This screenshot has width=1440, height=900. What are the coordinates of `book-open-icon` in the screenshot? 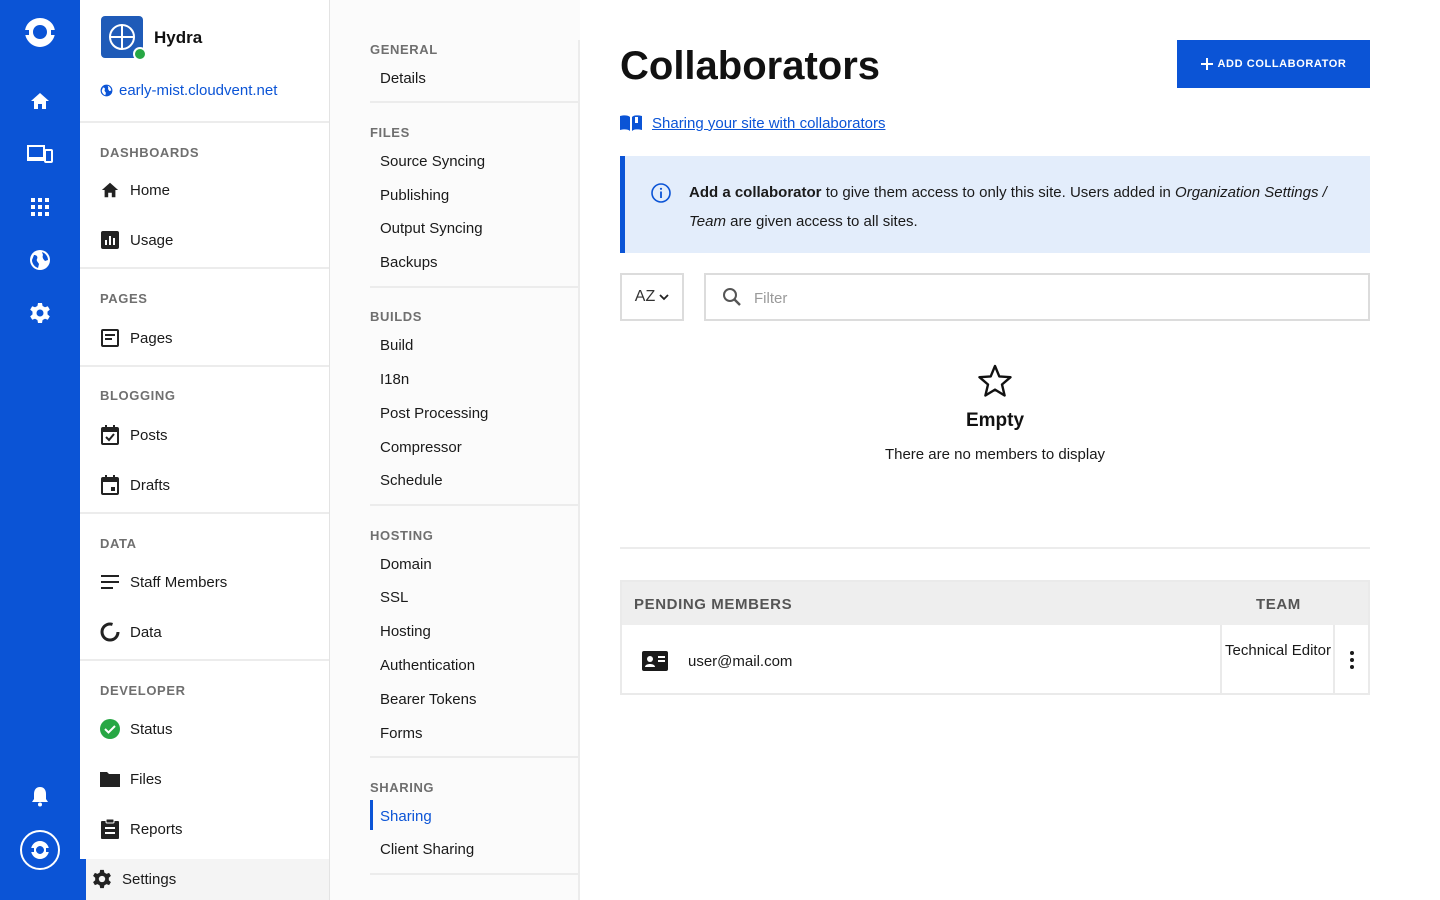 It's located at (631, 123).